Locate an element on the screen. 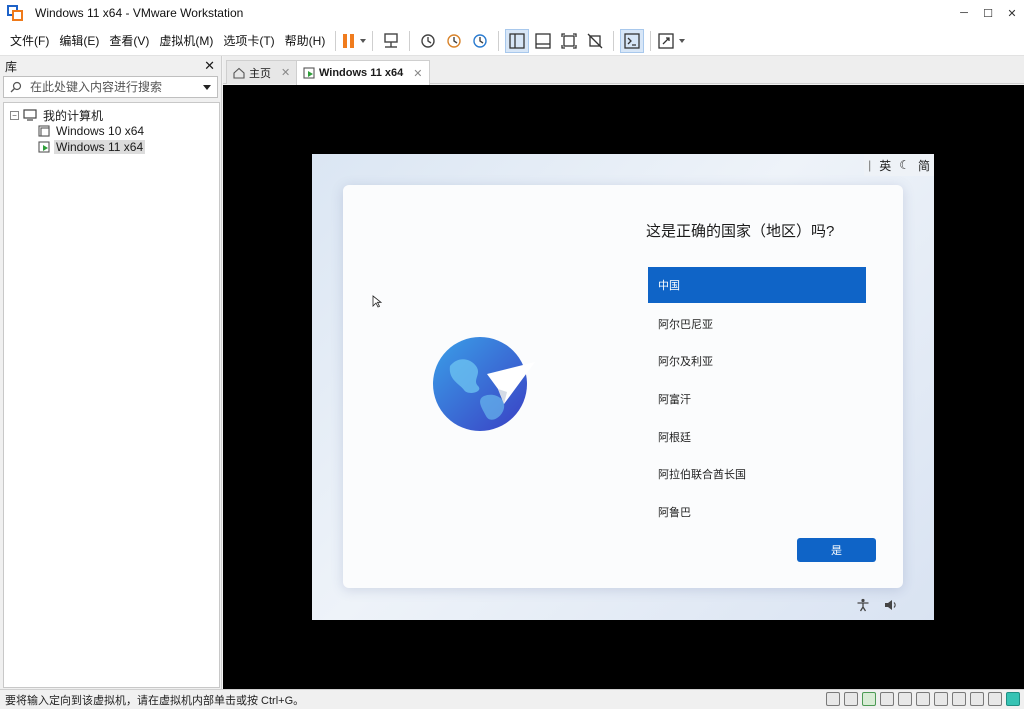  search-dropdown-icon is located at coordinates (207, 87).